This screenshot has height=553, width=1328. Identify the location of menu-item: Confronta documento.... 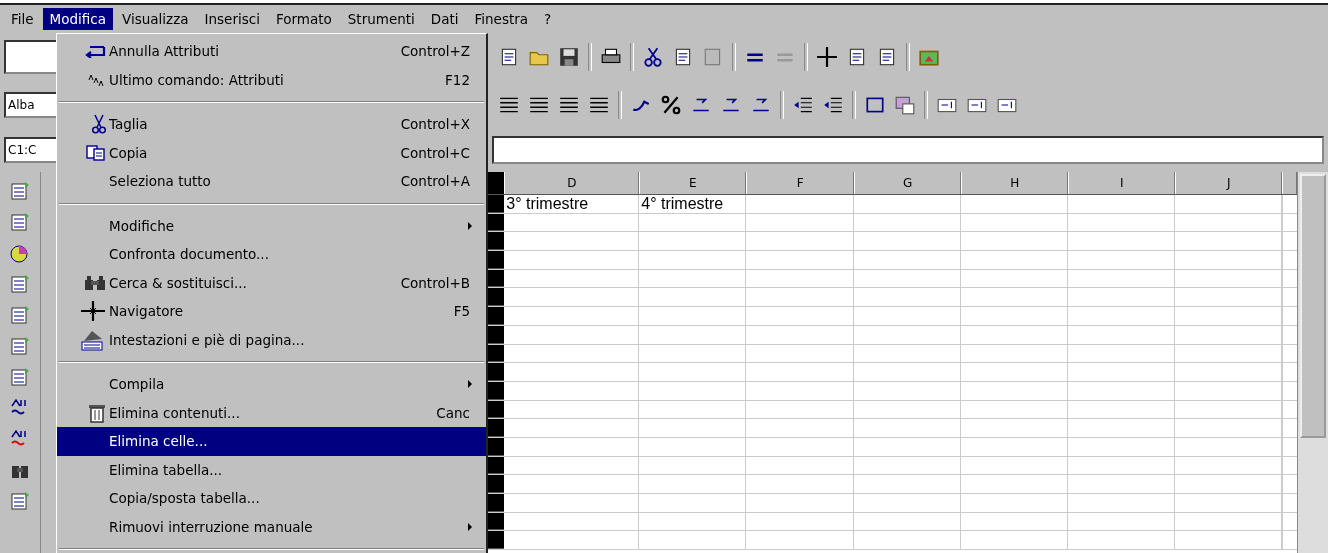
(271, 254).